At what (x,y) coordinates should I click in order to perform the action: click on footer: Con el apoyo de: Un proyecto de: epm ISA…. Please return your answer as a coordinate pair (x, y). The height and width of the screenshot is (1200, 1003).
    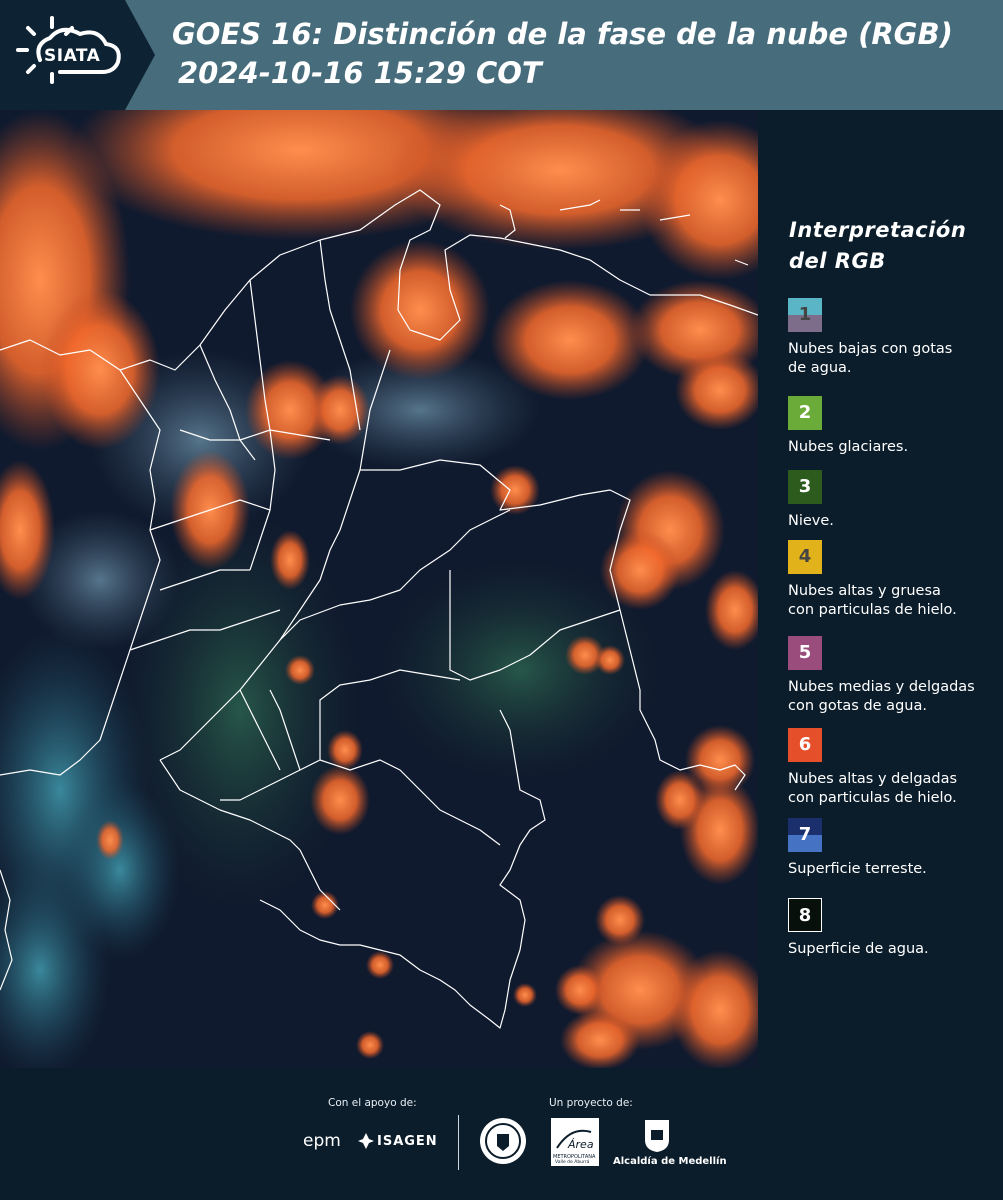
    Looking at the image, I should click on (501, 1134).